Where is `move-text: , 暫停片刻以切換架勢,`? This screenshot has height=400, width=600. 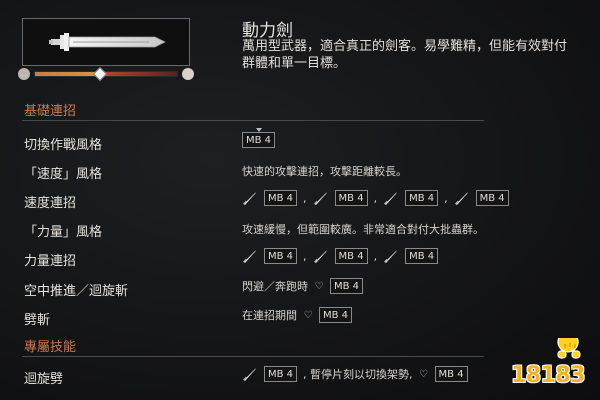 move-text: , 暫停片刻以切換架勢, is located at coordinates (358, 374).